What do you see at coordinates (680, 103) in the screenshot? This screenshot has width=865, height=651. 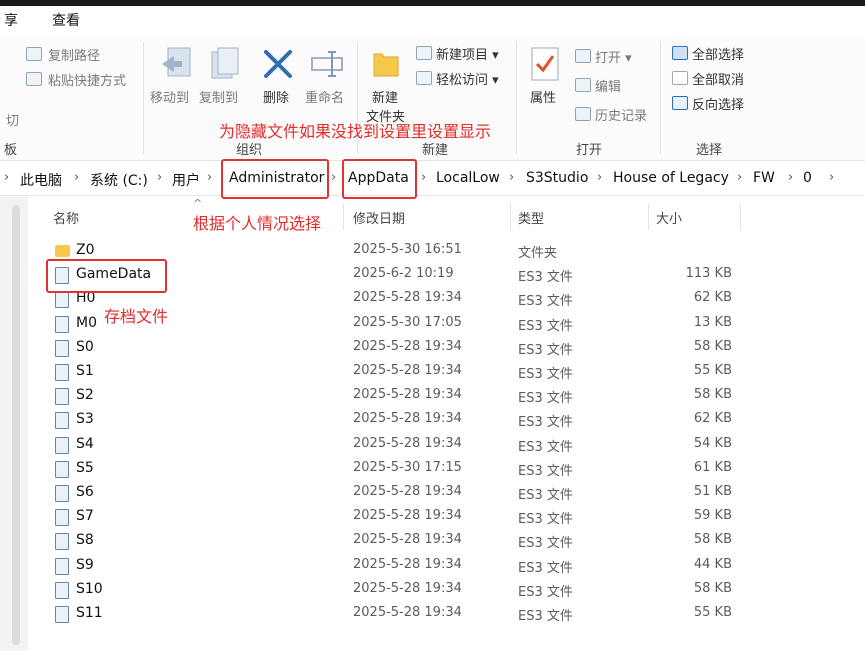 I see `invert-selection-icon` at bounding box center [680, 103].